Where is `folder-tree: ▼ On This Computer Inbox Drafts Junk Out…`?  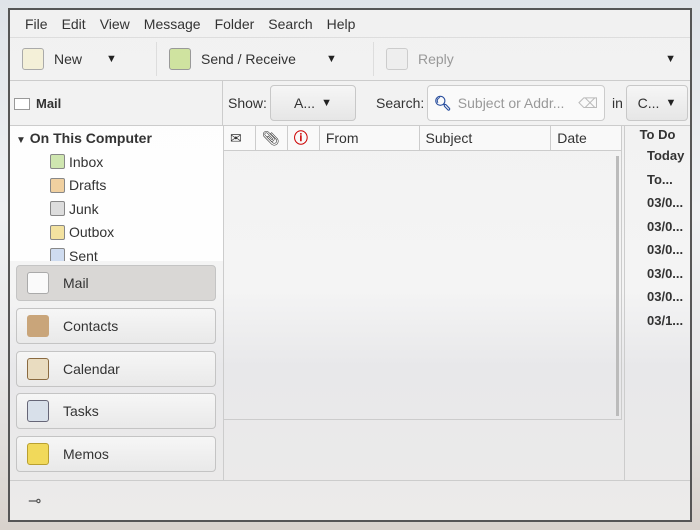
folder-tree: ▼ On This Computer Inbox Drafts Junk Out… is located at coordinates (116, 193).